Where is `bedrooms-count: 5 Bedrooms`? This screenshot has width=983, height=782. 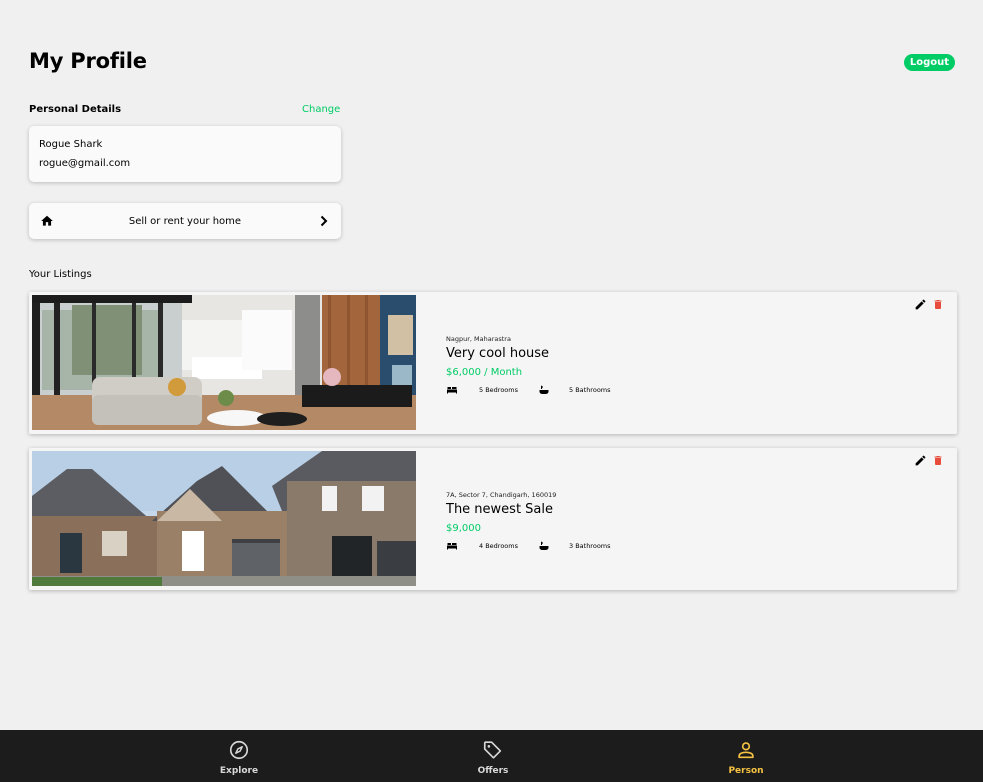 bedrooms-count: 5 Bedrooms is located at coordinates (498, 390).